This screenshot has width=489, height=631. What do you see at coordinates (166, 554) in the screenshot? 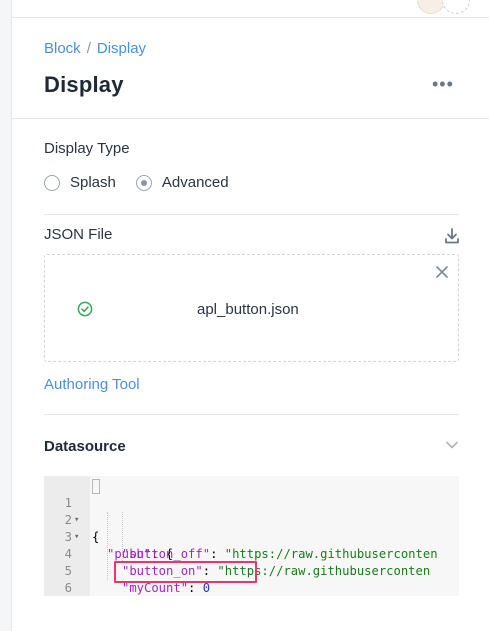
I see `json-key: "button_off"` at bounding box center [166, 554].